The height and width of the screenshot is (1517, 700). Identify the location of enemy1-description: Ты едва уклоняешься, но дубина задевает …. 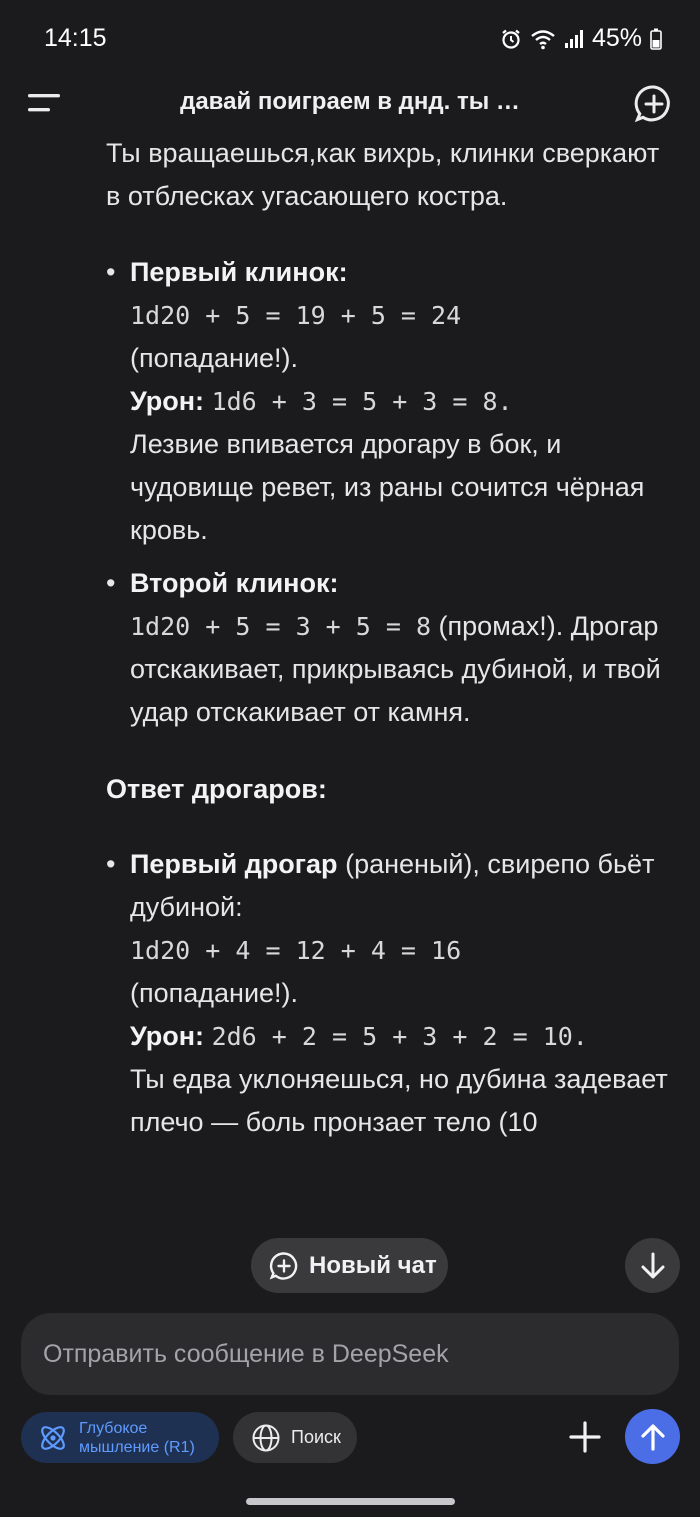
(399, 1100).